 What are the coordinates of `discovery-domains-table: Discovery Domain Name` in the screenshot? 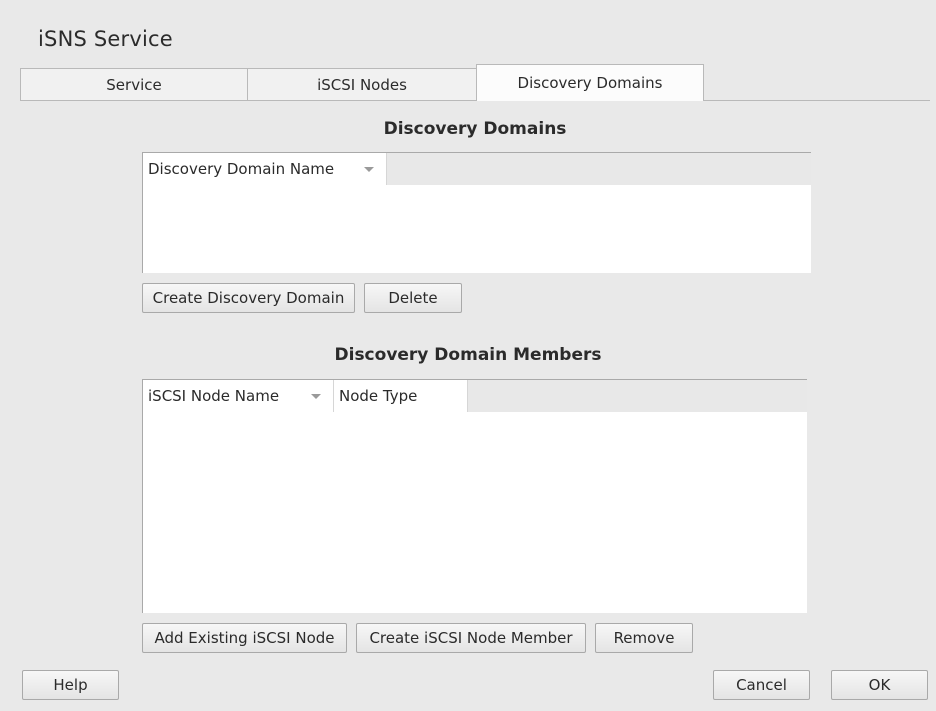 It's located at (476, 212).